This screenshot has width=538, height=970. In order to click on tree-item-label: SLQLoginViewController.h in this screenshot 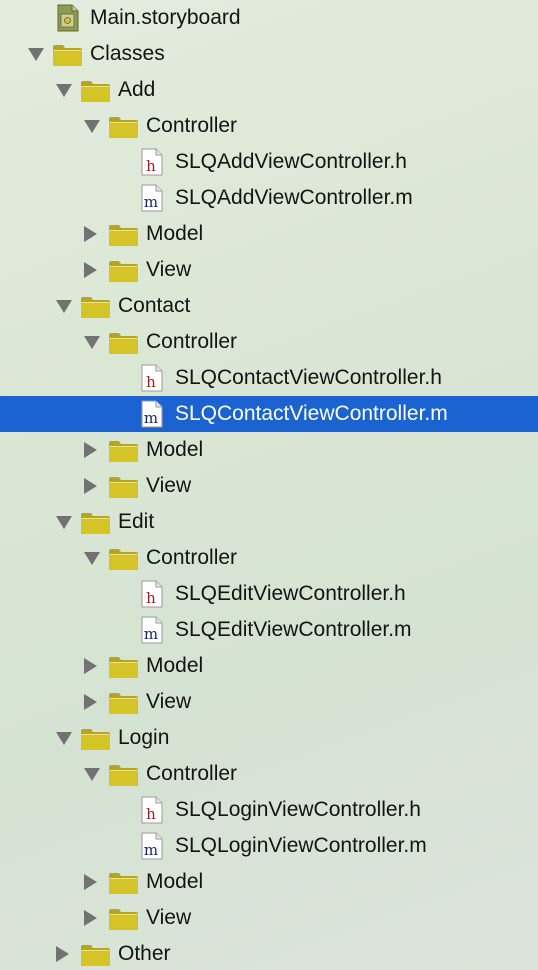, I will do `click(298, 809)`.